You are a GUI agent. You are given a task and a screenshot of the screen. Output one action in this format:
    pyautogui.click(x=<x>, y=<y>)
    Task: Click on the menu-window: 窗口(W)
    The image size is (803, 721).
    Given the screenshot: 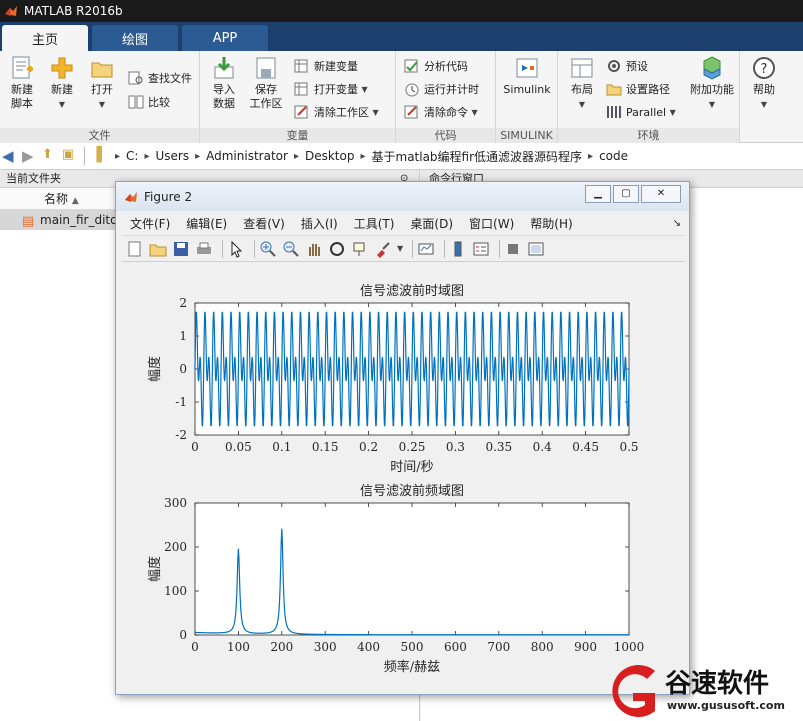 What is the action you would take?
    pyautogui.click(x=491, y=223)
    